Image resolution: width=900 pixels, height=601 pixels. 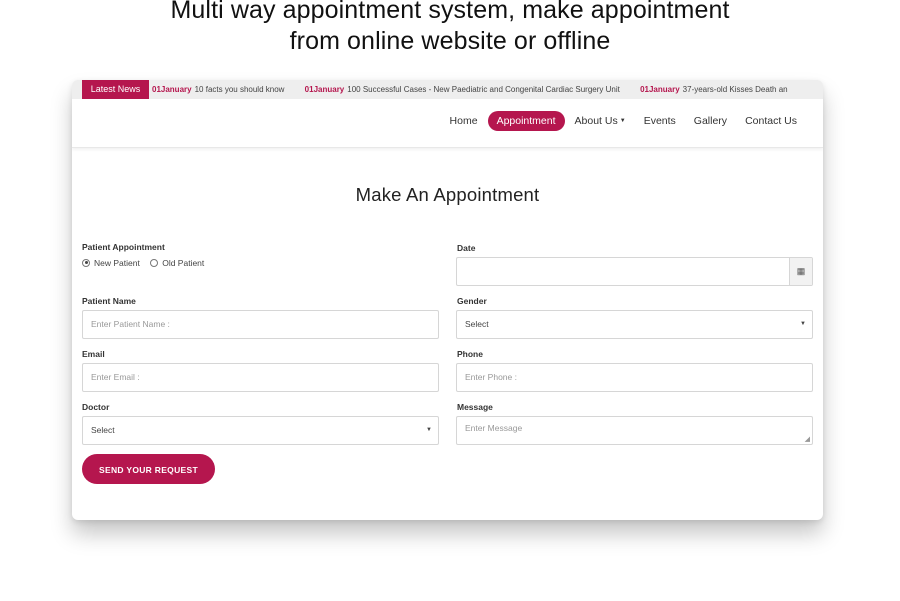 What do you see at coordinates (771, 121) in the screenshot?
I see `nav-contact-us: Contact Us` at bounding box center [771, 121].